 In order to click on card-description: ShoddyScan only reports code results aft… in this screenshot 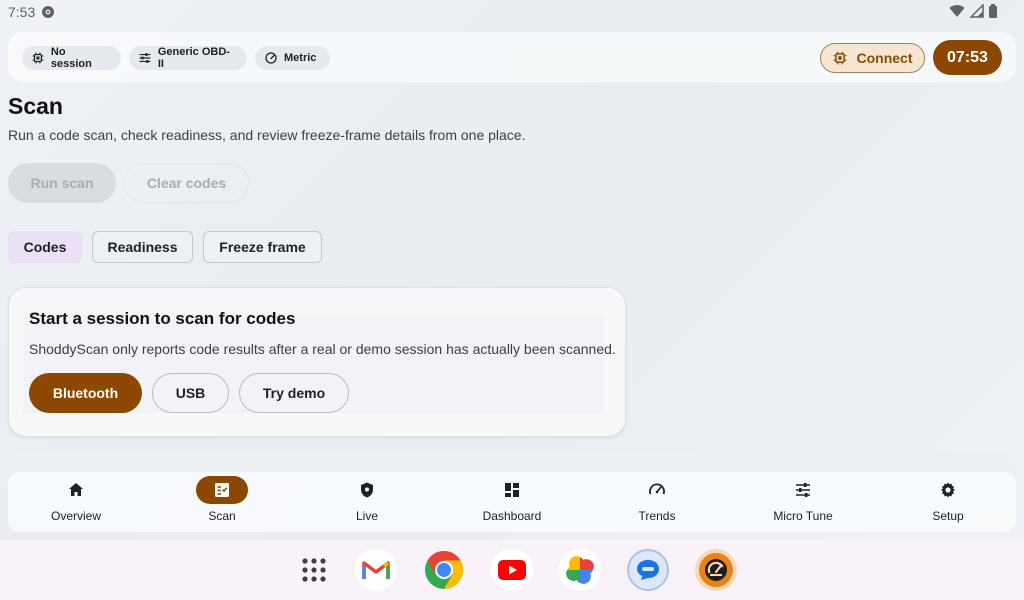, I will do `click(322, 349)`.